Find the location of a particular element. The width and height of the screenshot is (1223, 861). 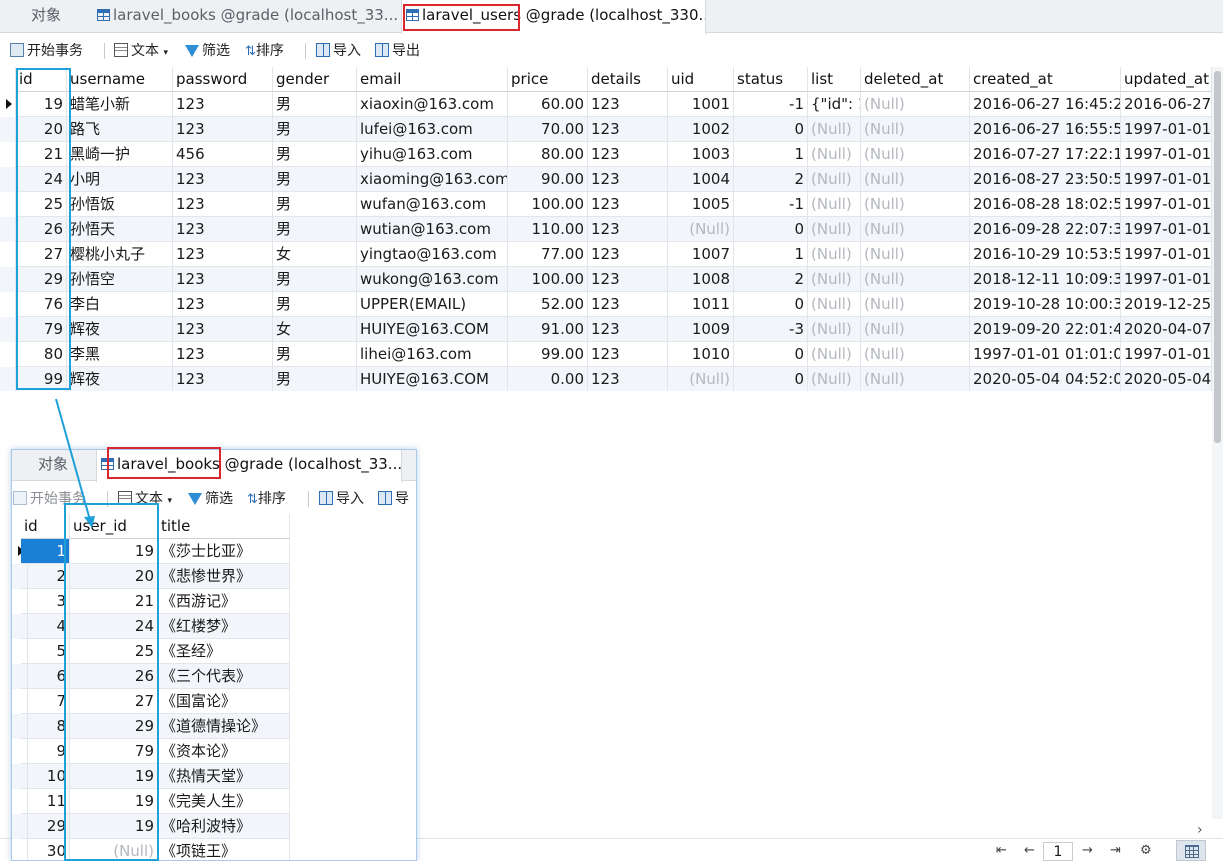

cell-price: 99.00 is located at coordinates (548, 354).